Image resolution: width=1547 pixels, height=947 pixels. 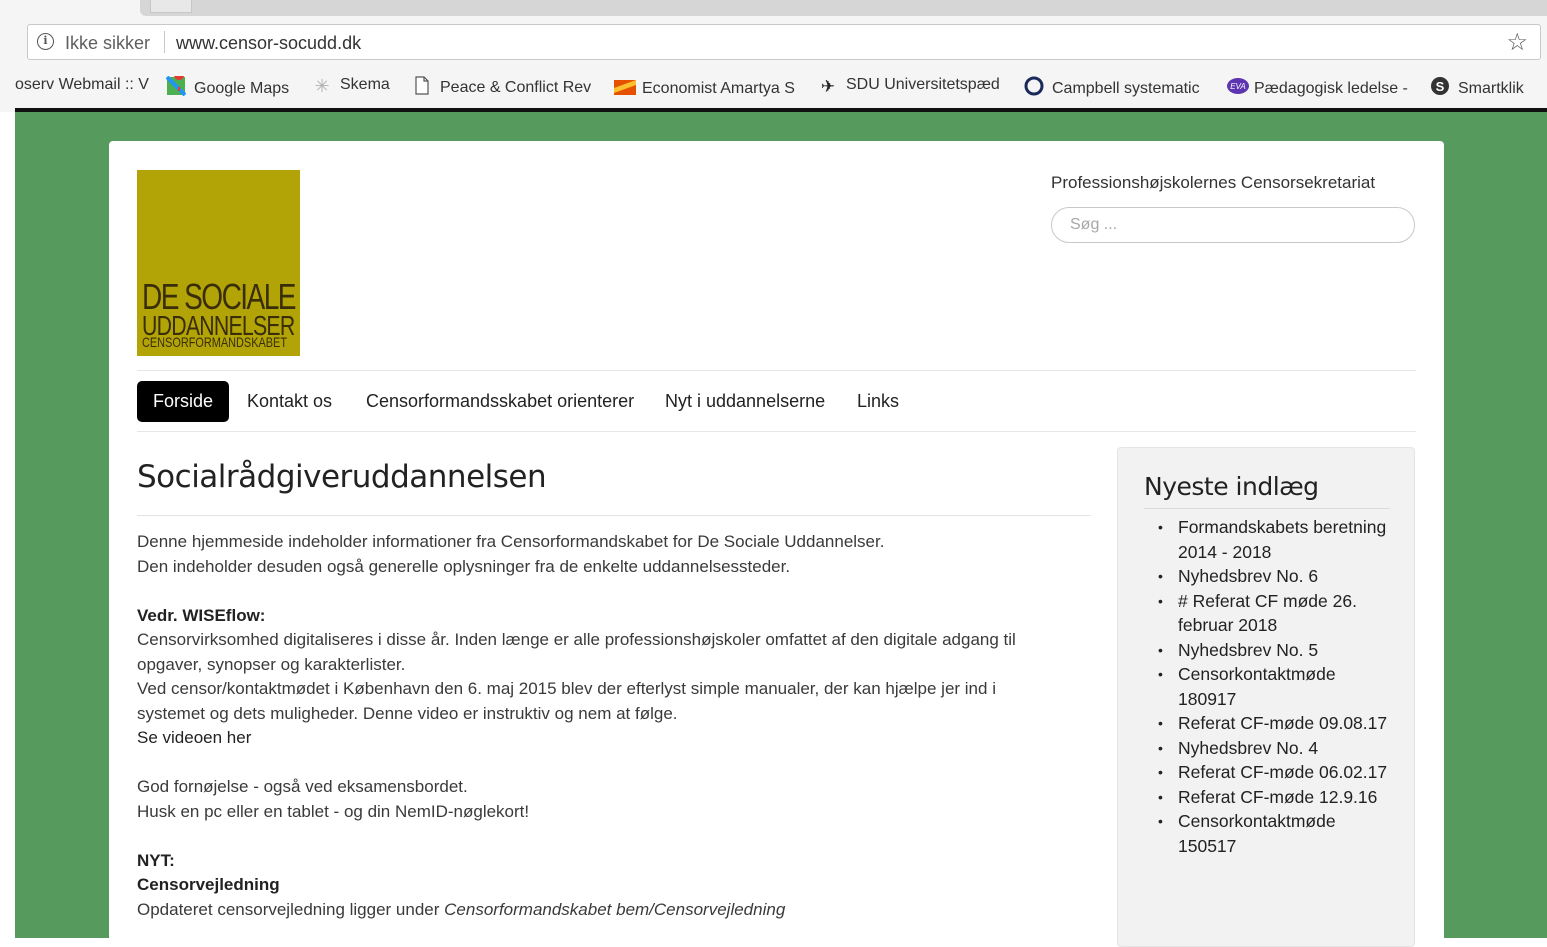 I want to click on recent-post-link: Formandskabets beretning 2014 - 2018, so click(x=1276, y=539).